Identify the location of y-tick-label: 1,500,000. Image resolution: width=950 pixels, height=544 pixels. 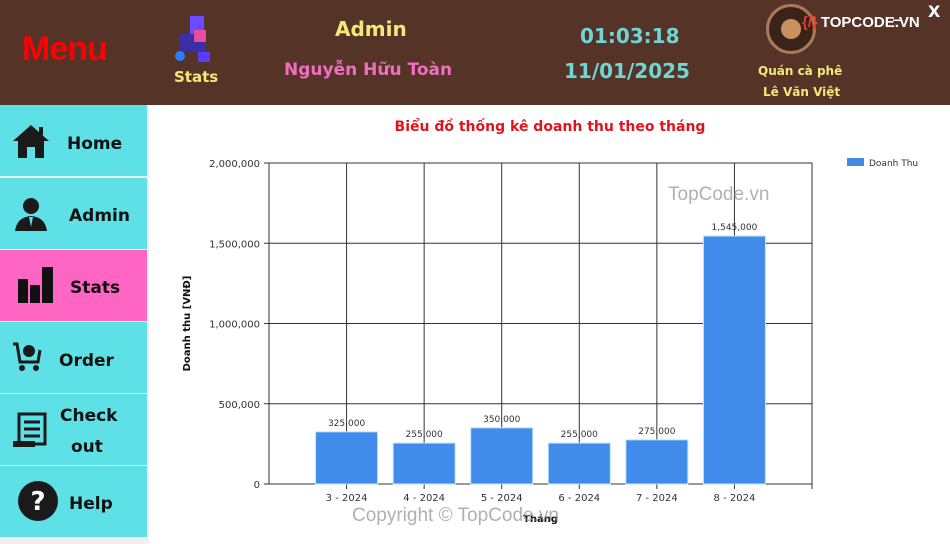
(234, 244).